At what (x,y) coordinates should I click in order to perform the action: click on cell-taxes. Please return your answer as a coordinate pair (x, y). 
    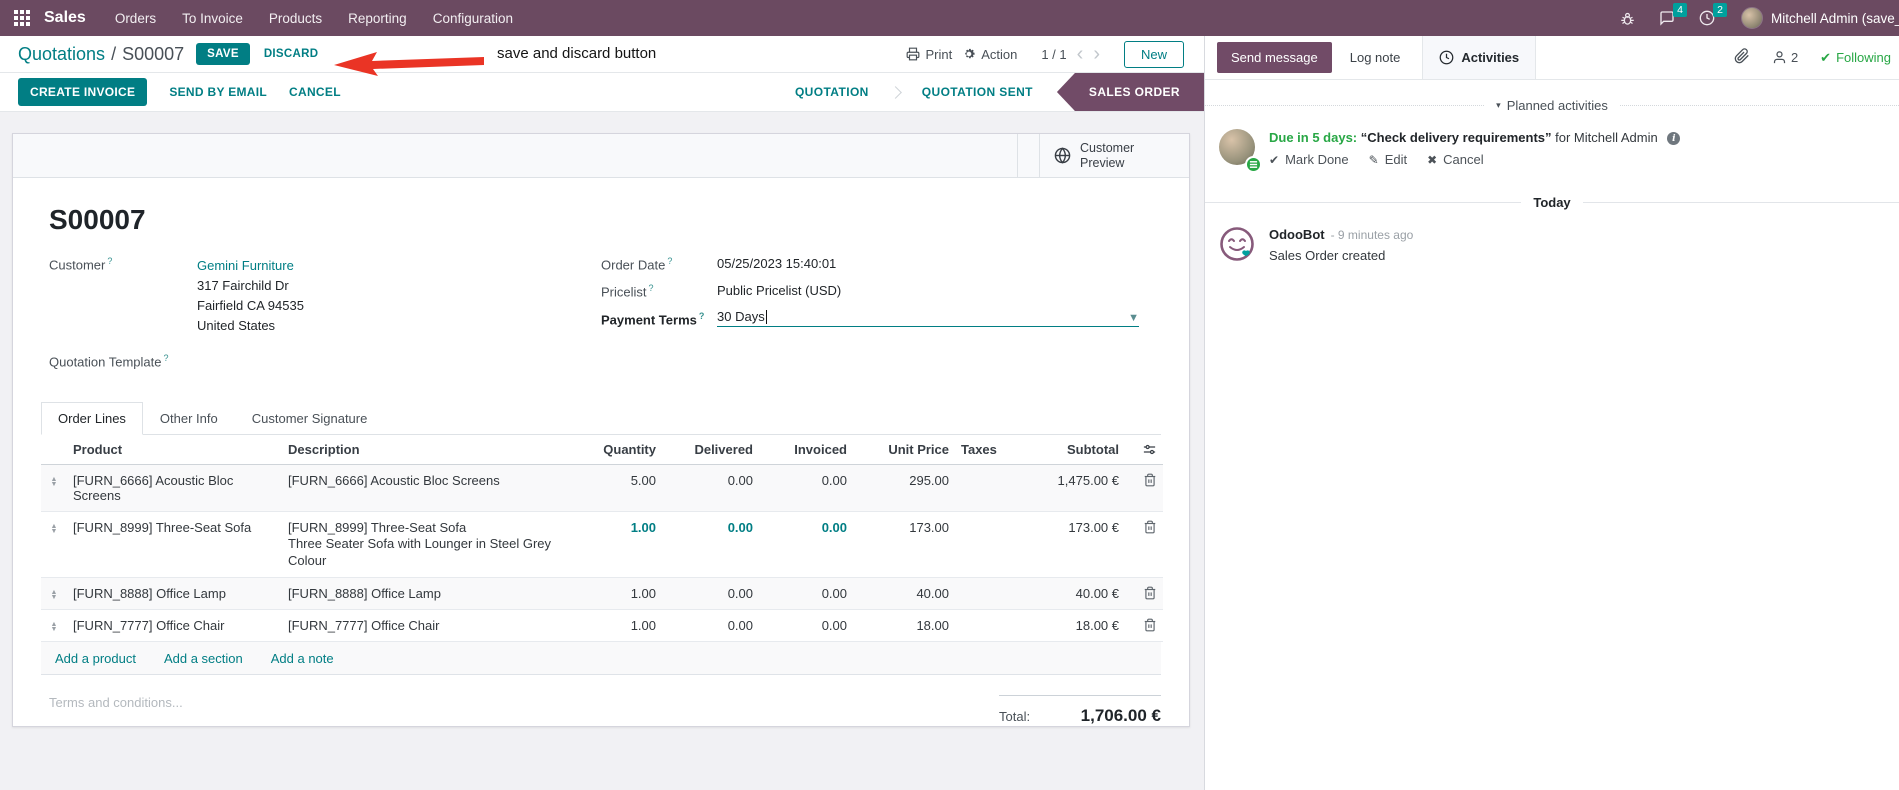
    Looking at the image, I should click on (985, 626).